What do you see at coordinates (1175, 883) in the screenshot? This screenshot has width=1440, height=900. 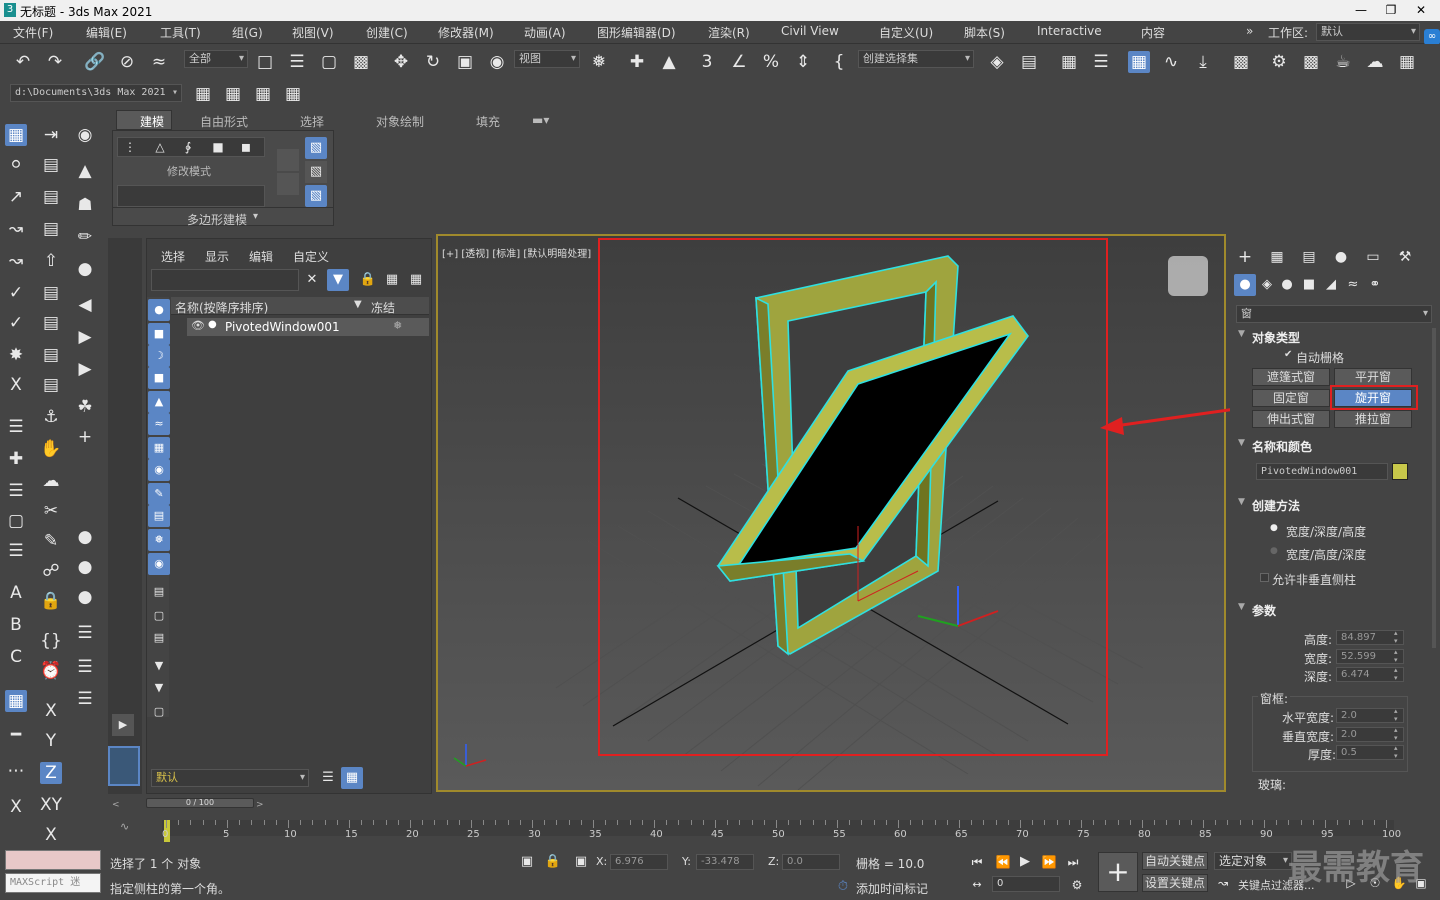 I see `set-key-button: 设置关键点` at bounding box center [1175, 883].